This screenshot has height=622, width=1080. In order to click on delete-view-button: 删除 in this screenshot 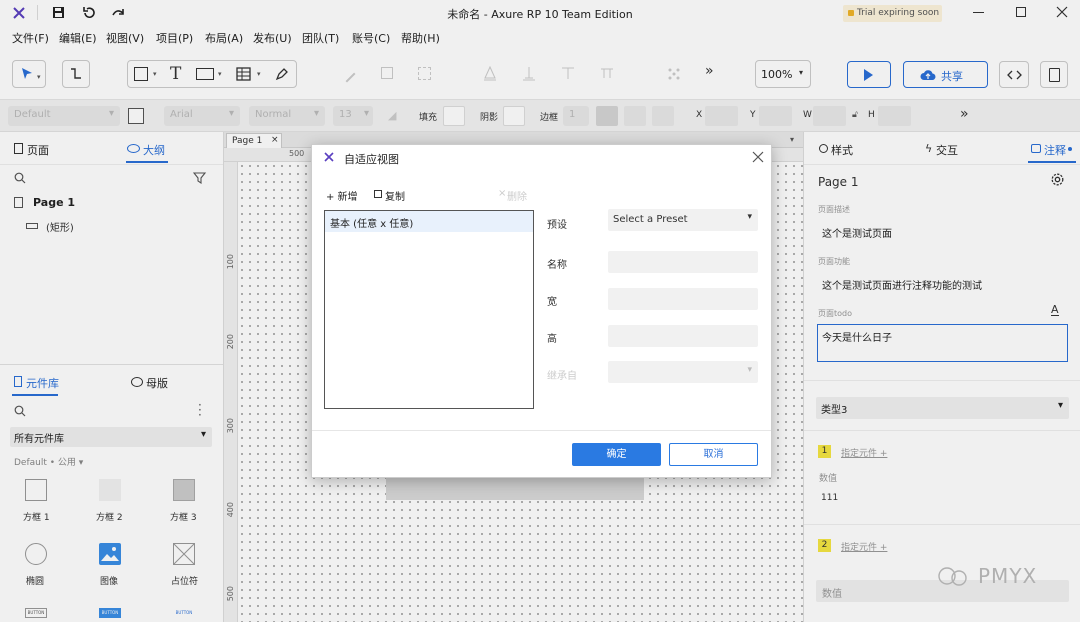, I will do `click(517, 195)`.